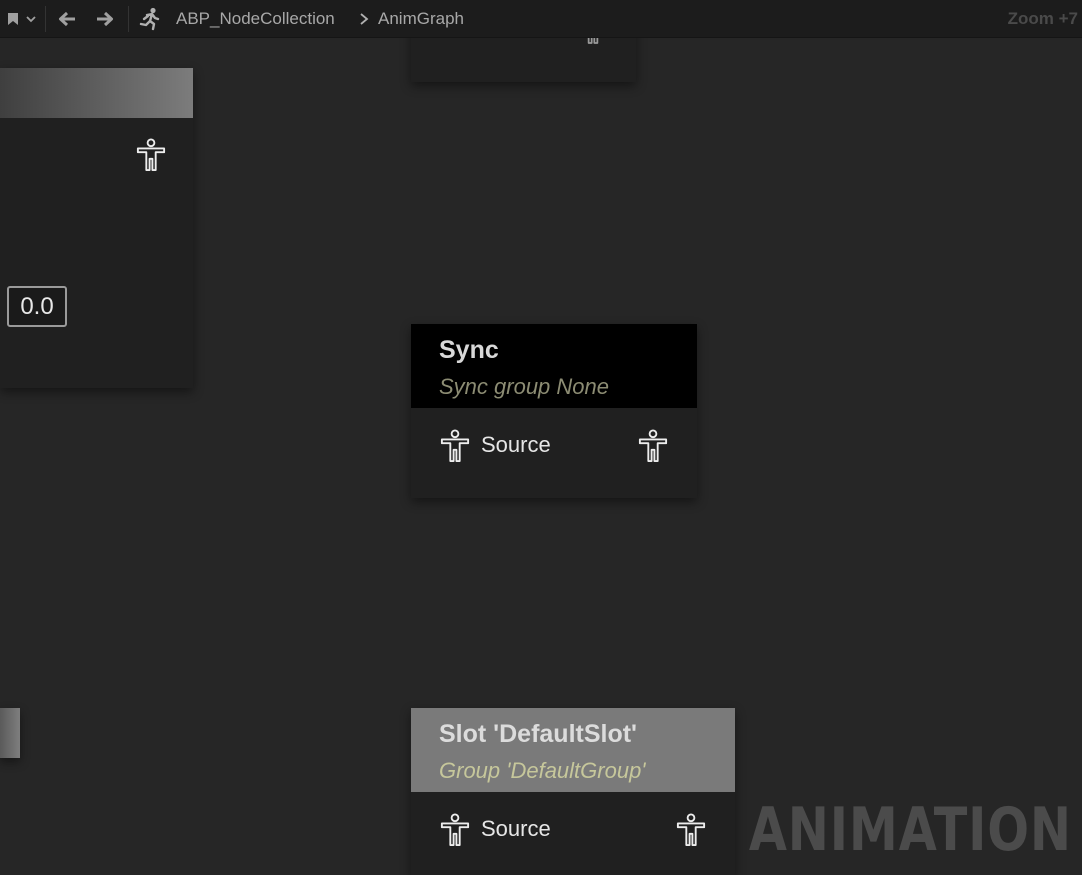  Describe the element at coordinates (554, 366) in the screenshot. I see `sync-node-header: Sync Sync group None` at that location.